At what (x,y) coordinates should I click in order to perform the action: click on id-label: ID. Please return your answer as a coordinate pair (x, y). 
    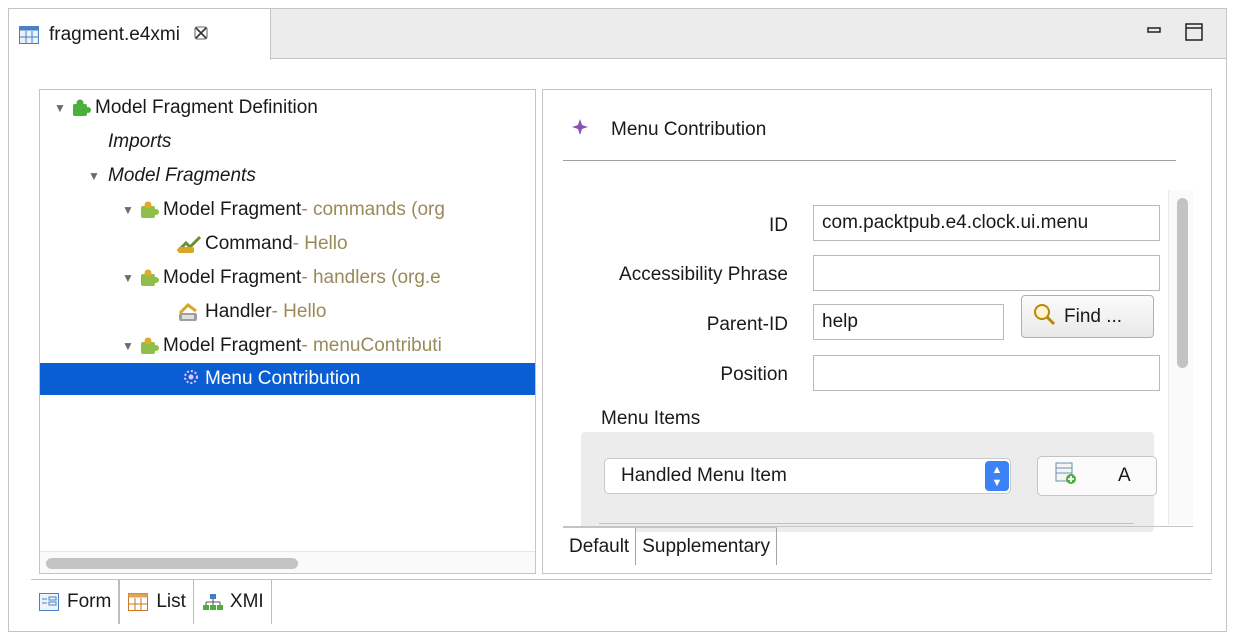
    Looking at the image, I should click on (778, 225).